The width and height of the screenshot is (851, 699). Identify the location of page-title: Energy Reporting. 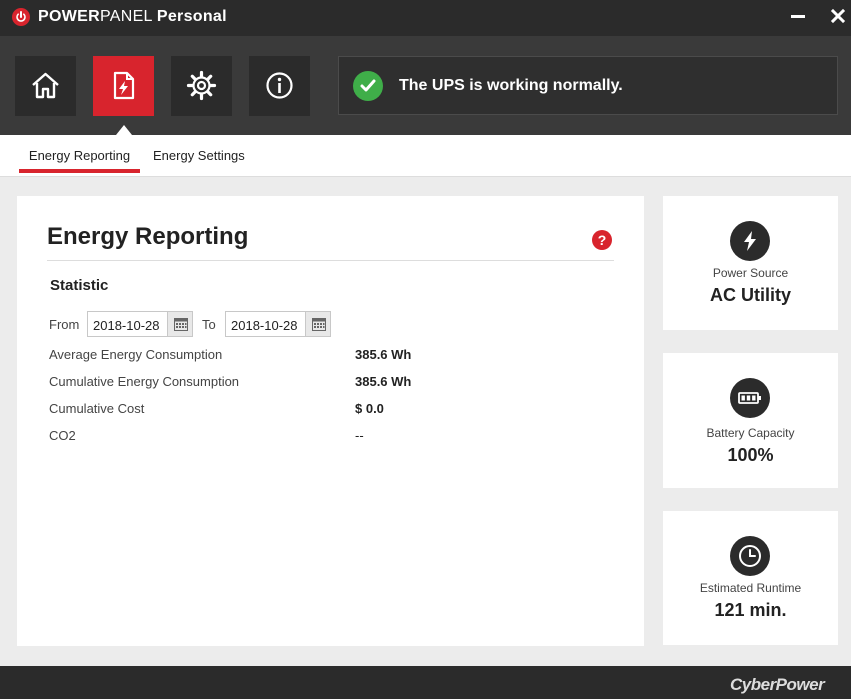
(148, 236).